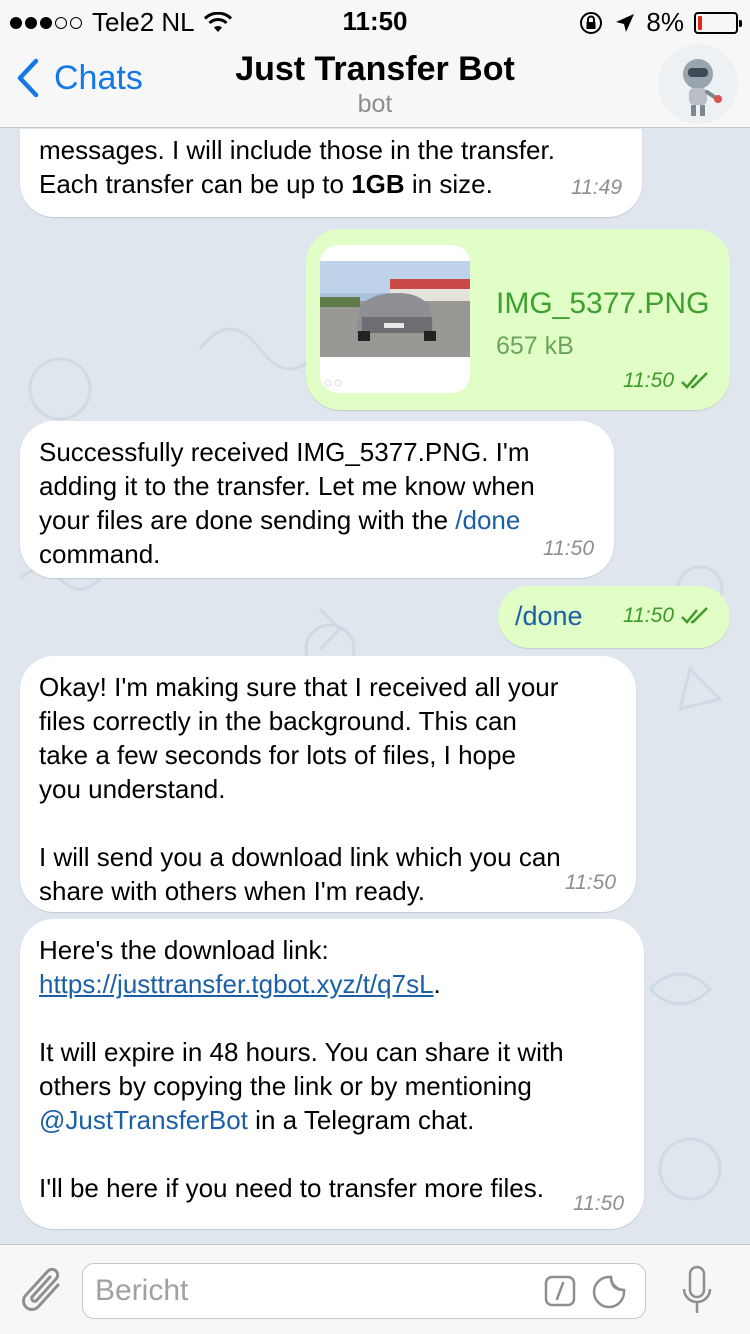 The width and height of the screenshot is (750, 1334). I want to click on message-text-body: command., so click(100, 554).